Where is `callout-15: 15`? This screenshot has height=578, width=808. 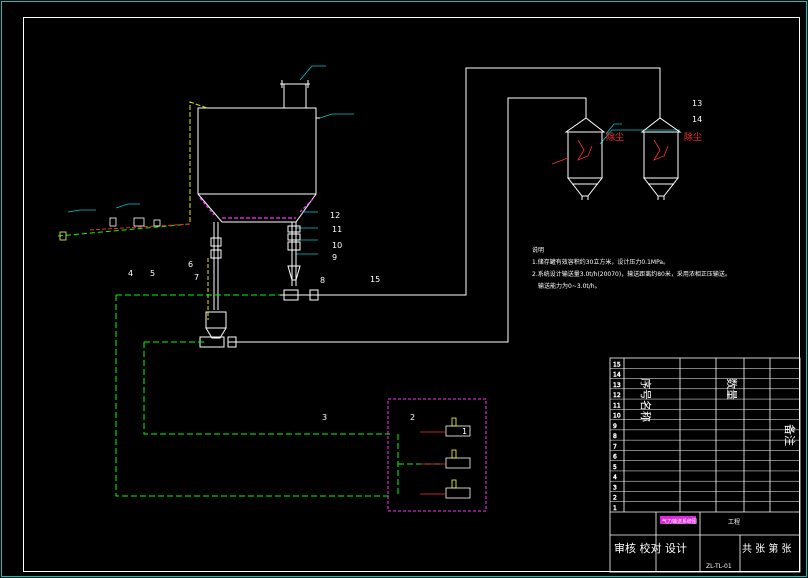 callout-15: 15 is located at coordinates (375, 279).